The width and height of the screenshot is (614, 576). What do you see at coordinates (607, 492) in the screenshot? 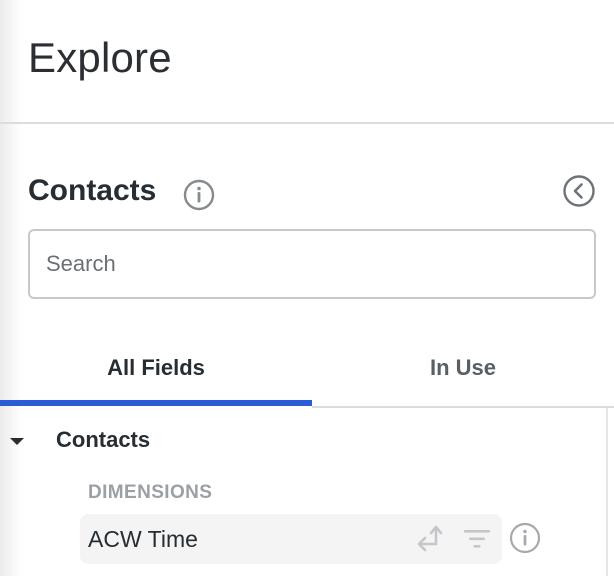
I see `scrollbar-track` at bounding box center [607, 492].